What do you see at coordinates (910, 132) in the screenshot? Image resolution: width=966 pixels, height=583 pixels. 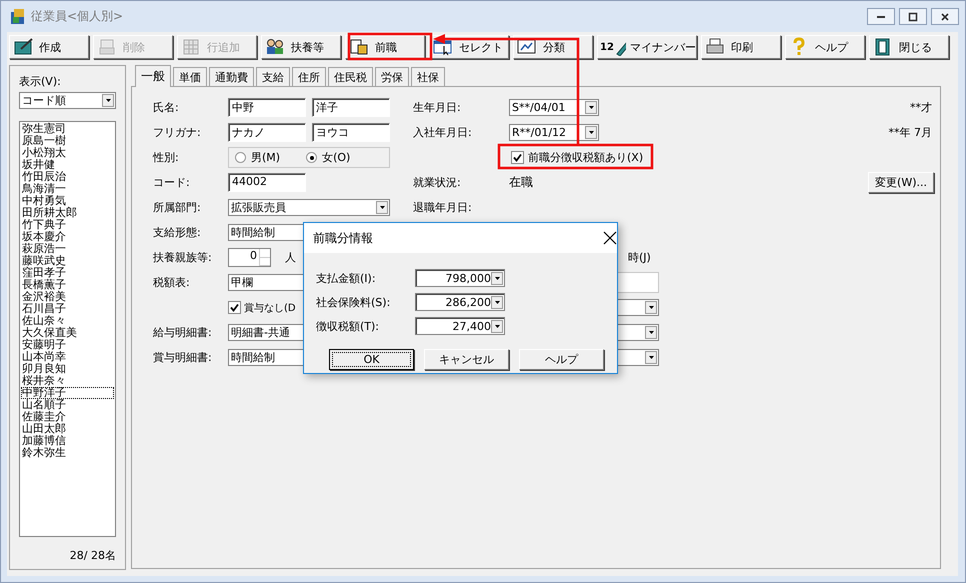 I see `info-text: **年 7月` at bounding box center [910, 132].